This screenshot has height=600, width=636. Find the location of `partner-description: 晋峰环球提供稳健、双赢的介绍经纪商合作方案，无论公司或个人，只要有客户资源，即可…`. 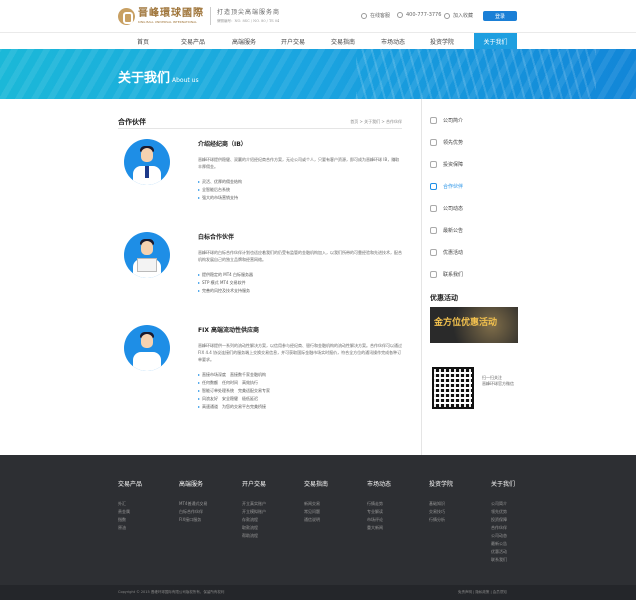

partner-description: 晋峰环球提供稳健、双赢的介绍经纪商合作方案，无论公司或个人，只要有客户资源，即可… is located at coordinates (299, 163).